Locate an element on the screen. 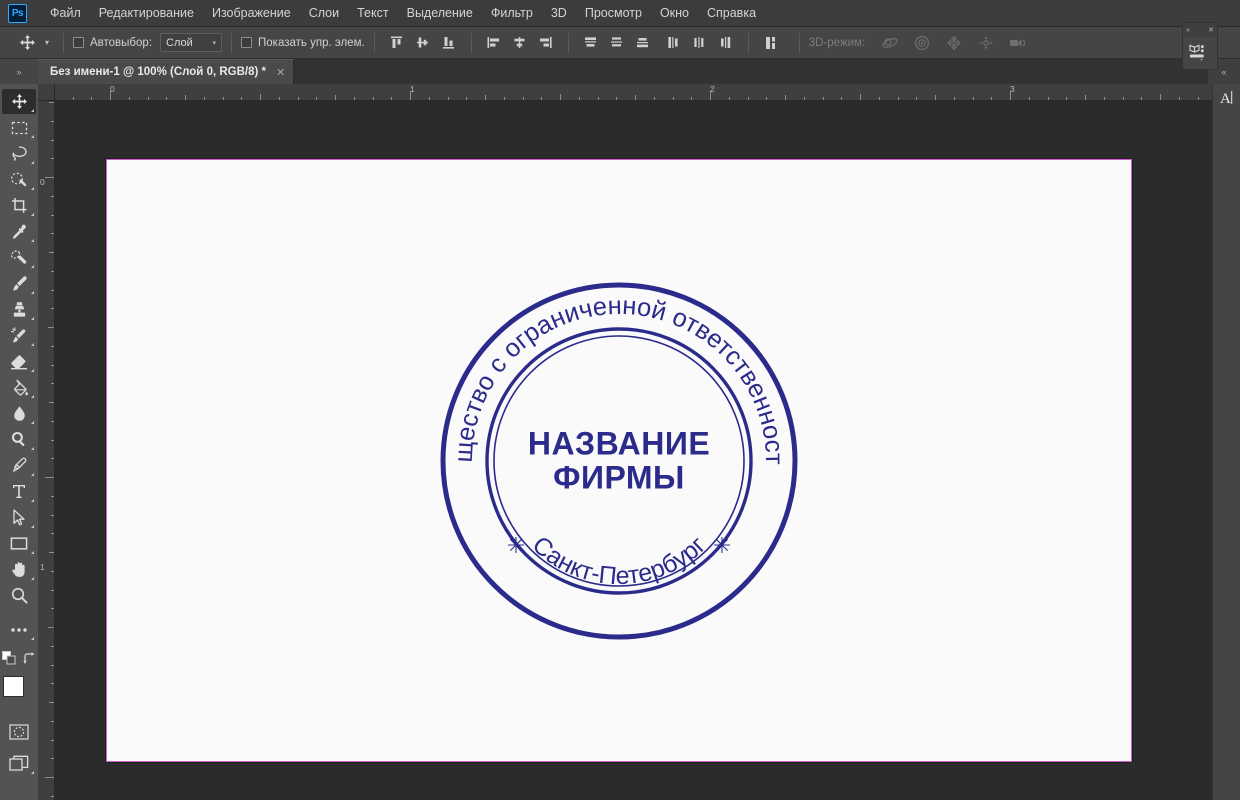 This screenshot has height=800, width=1240. swap-colors-icon is located at coordinates (29, 660).